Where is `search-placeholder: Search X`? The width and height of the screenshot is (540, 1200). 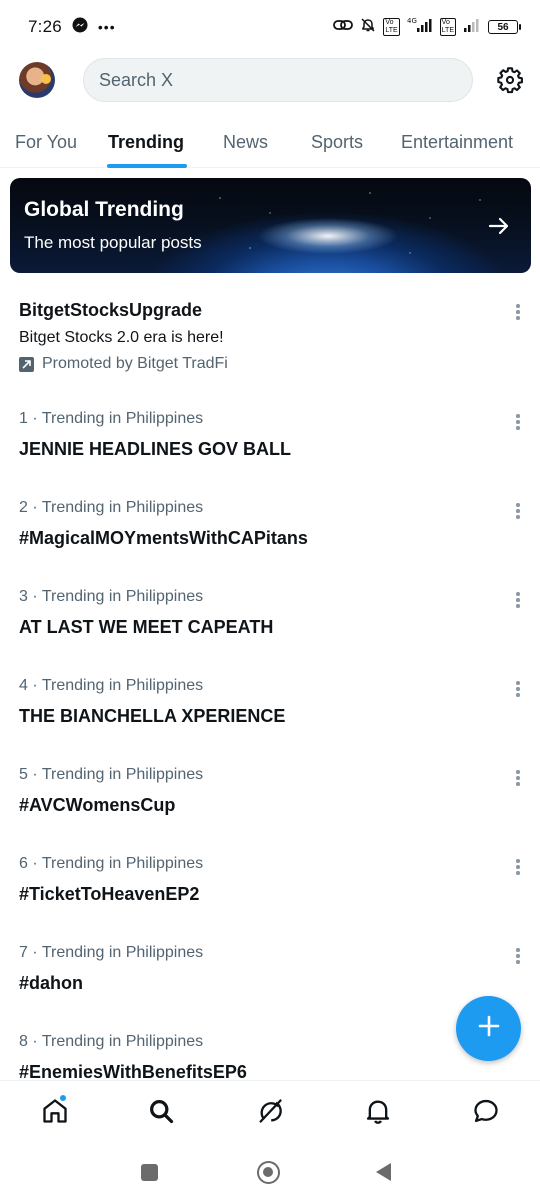
search-placeholder: Search X is located at coordinates (136, 79).